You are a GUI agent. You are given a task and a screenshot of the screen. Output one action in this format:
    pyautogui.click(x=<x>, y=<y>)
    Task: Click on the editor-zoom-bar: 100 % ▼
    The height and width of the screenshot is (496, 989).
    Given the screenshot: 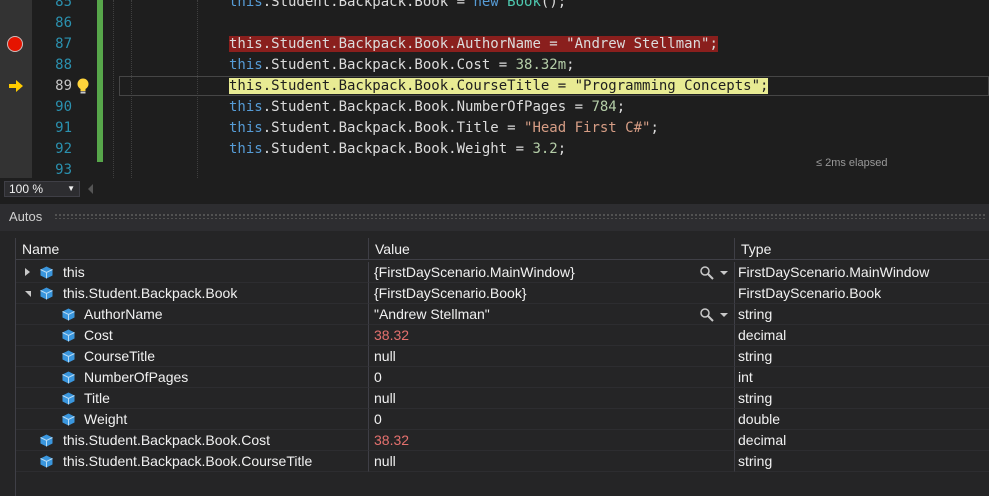 What is the action you would take?
    pyautogui.click(x=494, y=189)
    